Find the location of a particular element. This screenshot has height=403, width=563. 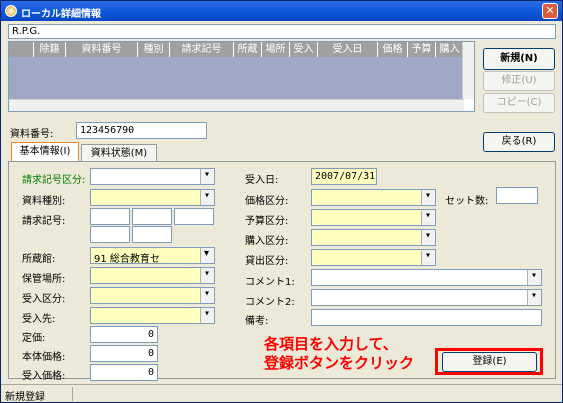

tab-basic: 基本情報(I) is located at coordinates (45, 152).